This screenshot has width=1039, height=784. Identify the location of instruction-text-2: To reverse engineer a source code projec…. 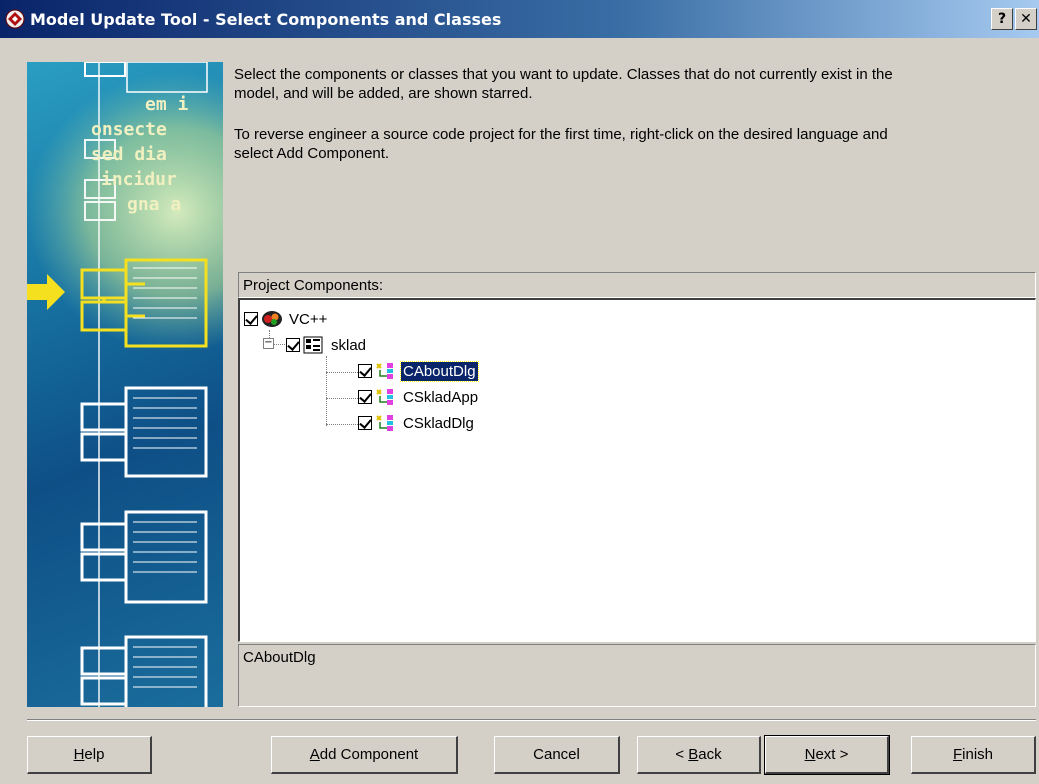
(634, 144).